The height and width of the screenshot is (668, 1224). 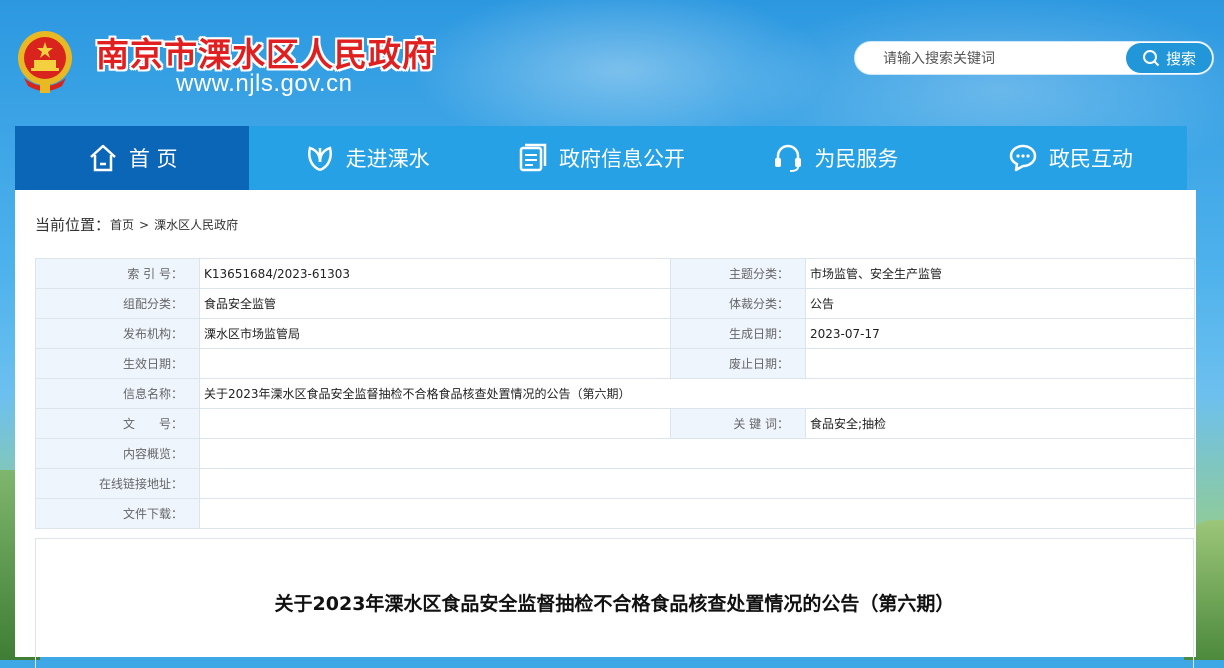 I want to click on nav-item-gov-info: 政府信息公开, so click(x=601, y=158).